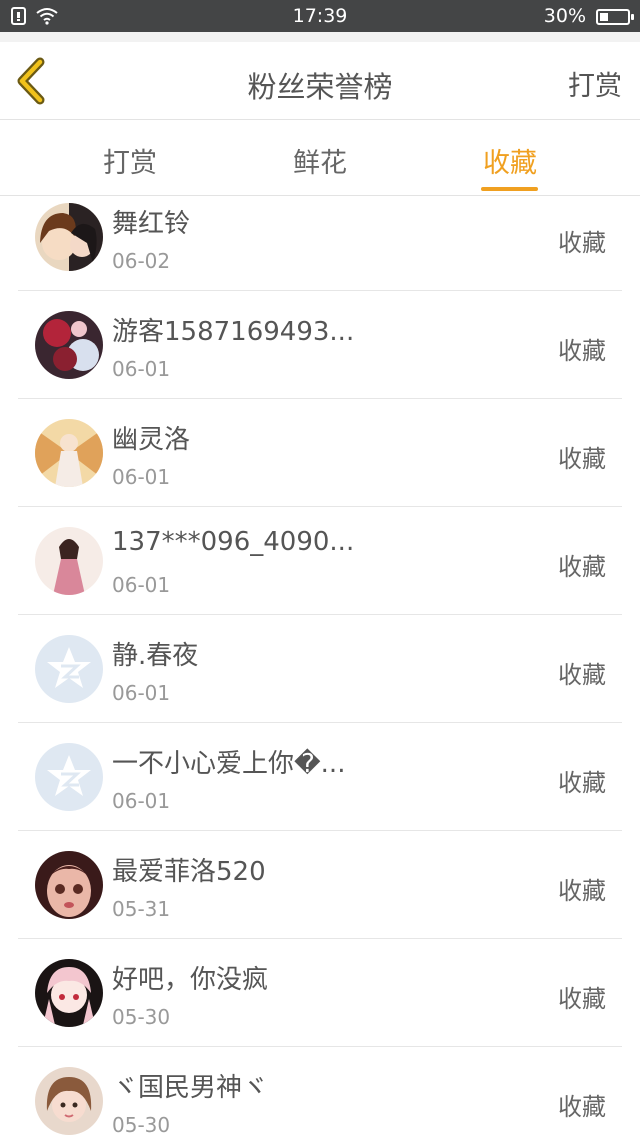 The height and width of the screenshot is (1138, 640). What do you see at coordinates (320, 237) in the screenshot?
I see `list-item: 舞红铃 06-02 收藏` at bounding box center [320, 237].